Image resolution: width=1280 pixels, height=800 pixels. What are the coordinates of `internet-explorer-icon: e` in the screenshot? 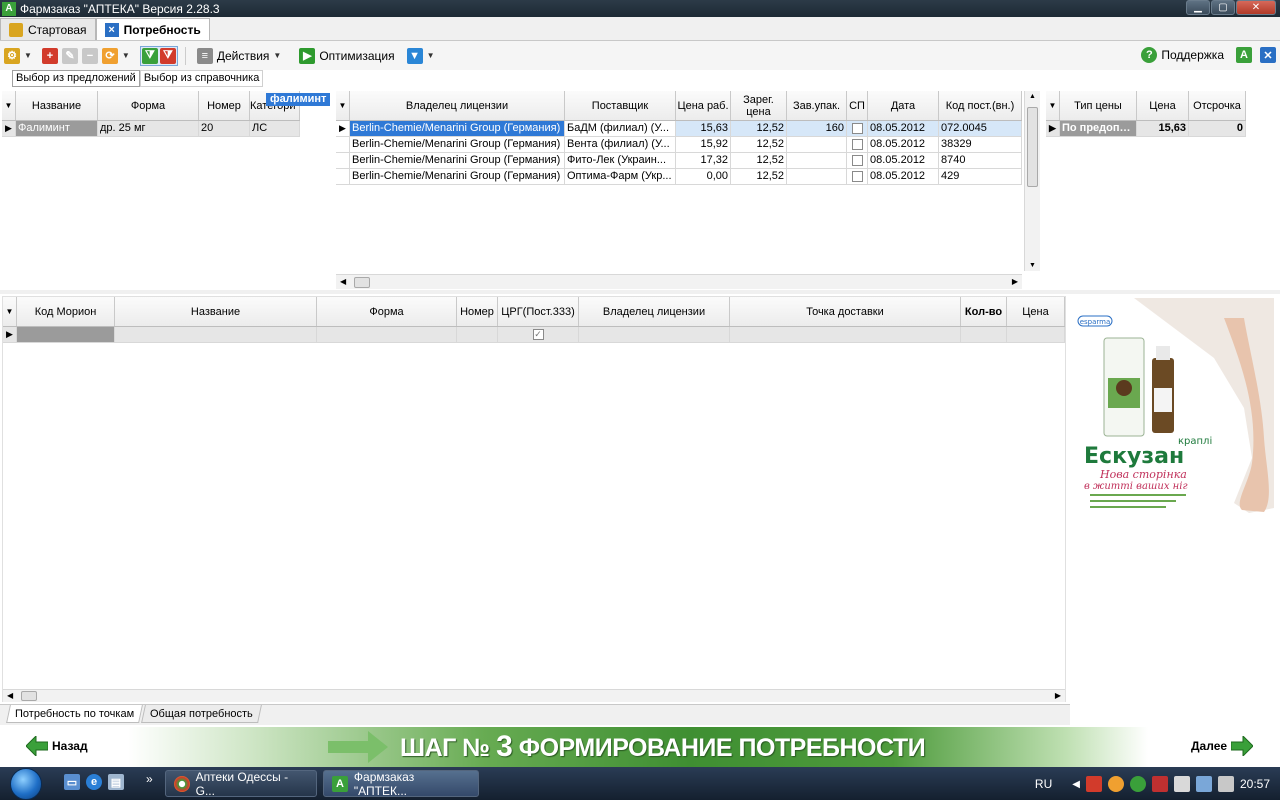 It's located at (94, 782).